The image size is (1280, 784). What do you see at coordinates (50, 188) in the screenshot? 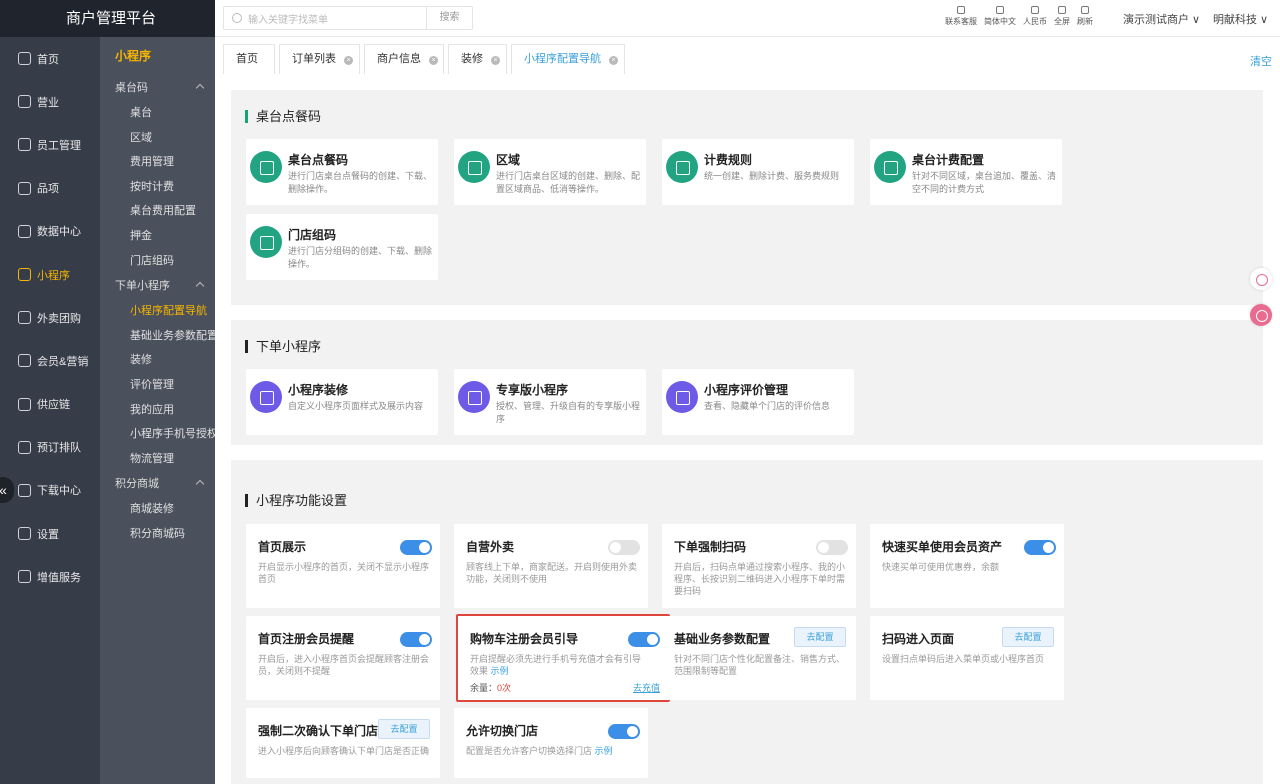
I see `sidebar-item-3: 品项` at bounding box center [50, 188].